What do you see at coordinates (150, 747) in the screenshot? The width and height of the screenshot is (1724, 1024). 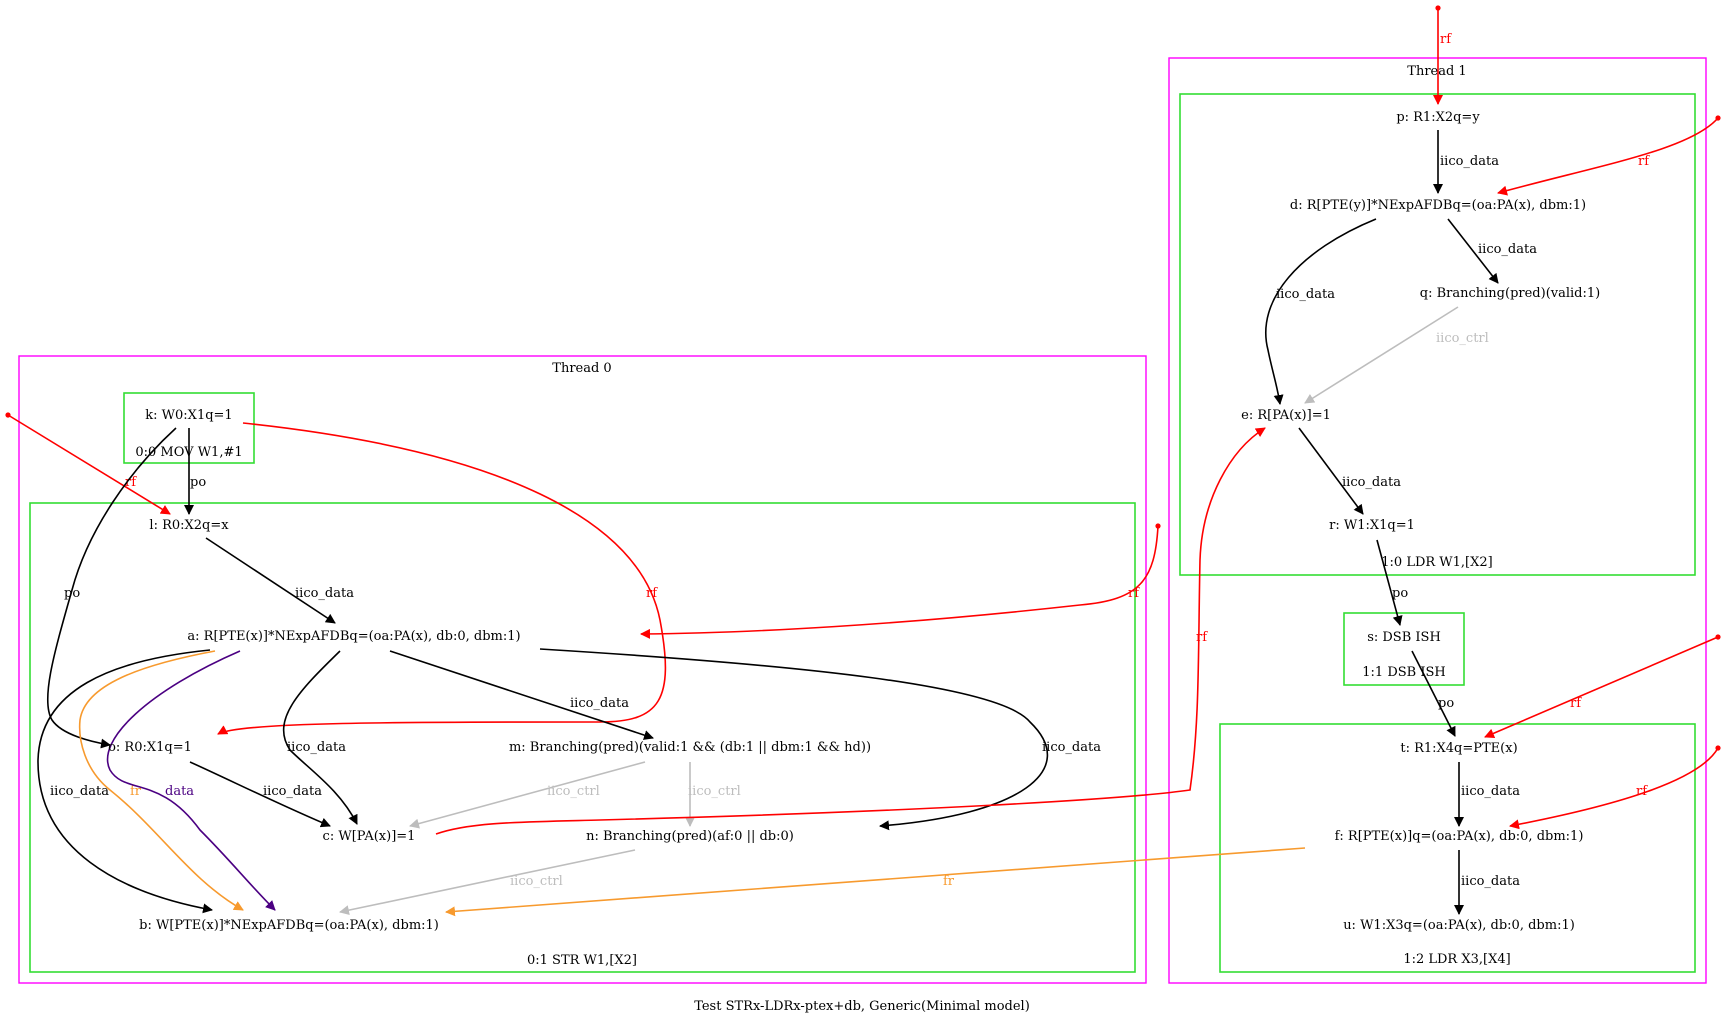 I see `node-o: o: R0:X1q=1` at bounding box center [150, 747].